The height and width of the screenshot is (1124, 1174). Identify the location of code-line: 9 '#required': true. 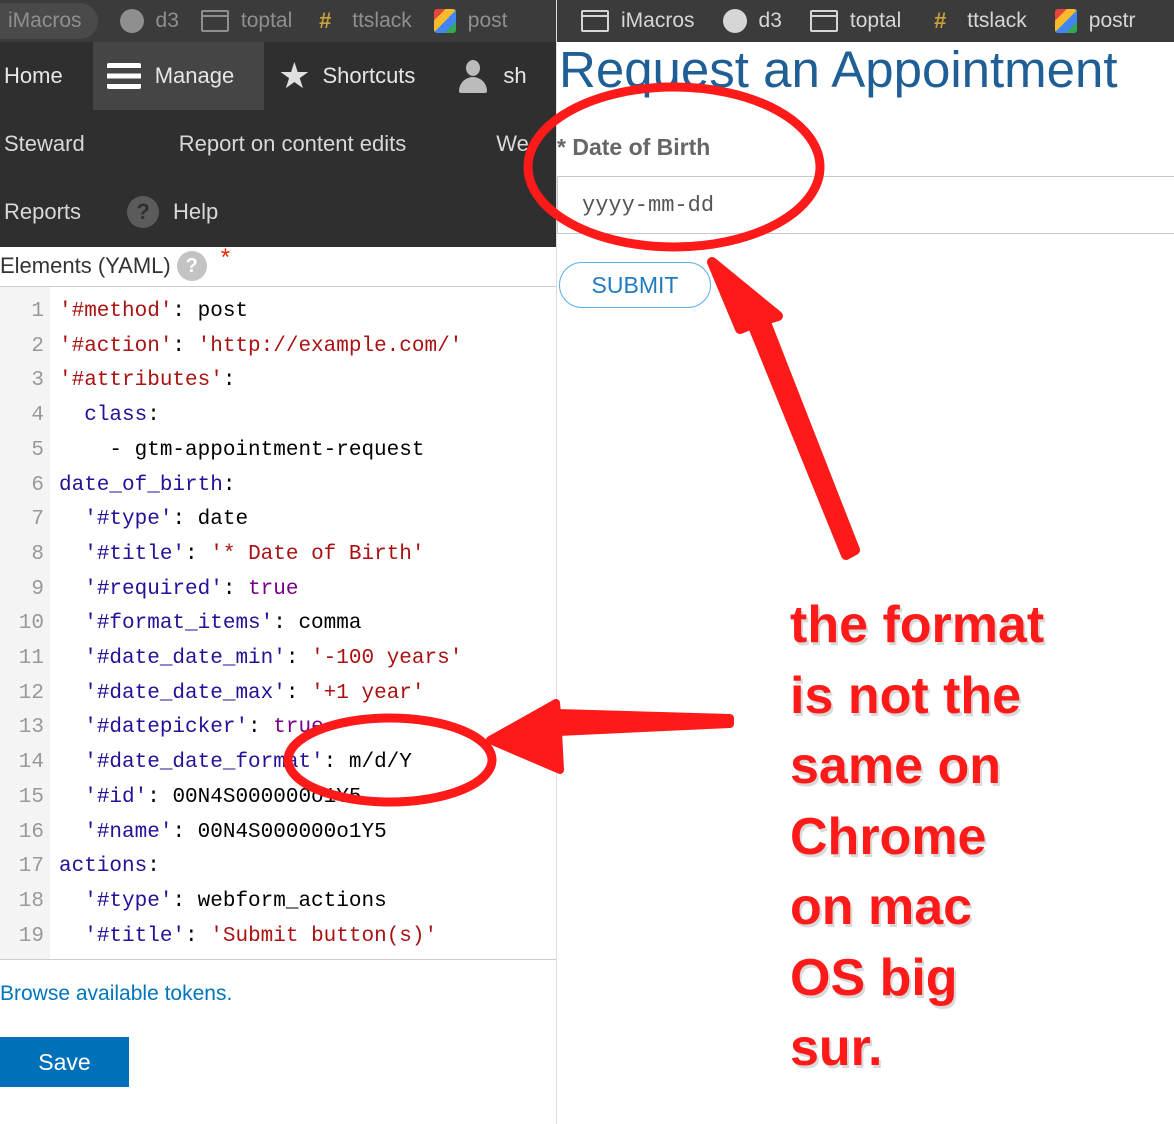
(278, 590).